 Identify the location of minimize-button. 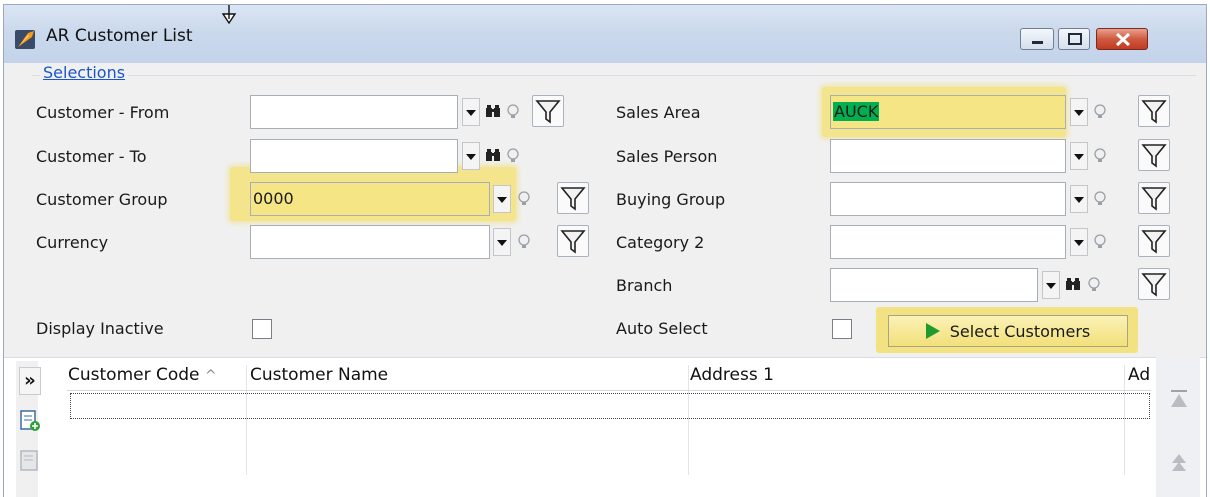
(1037, 39).